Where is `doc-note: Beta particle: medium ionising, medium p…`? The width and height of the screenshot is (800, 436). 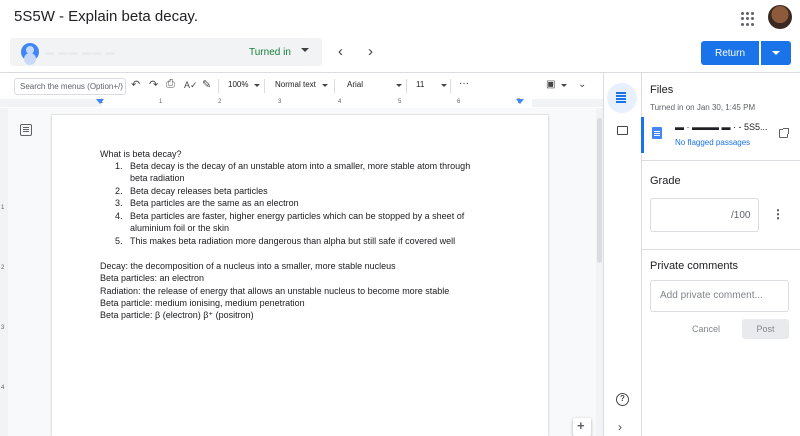
doc-note: Beta particle: medium ionising, medium p… is located at coordinates (202, 303).